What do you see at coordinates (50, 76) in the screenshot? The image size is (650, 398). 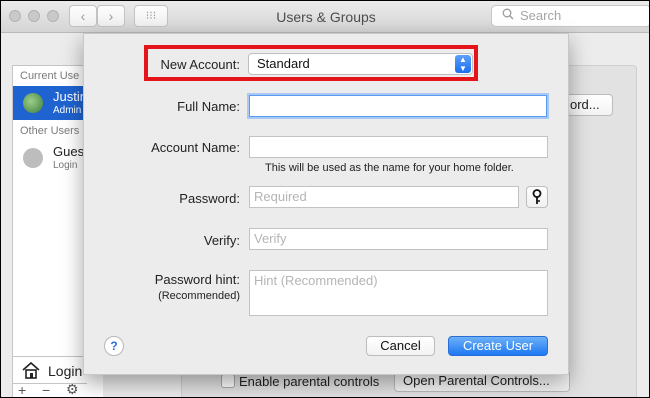 I see `current-users-header: Current Use` at bounding box center [50, 76].